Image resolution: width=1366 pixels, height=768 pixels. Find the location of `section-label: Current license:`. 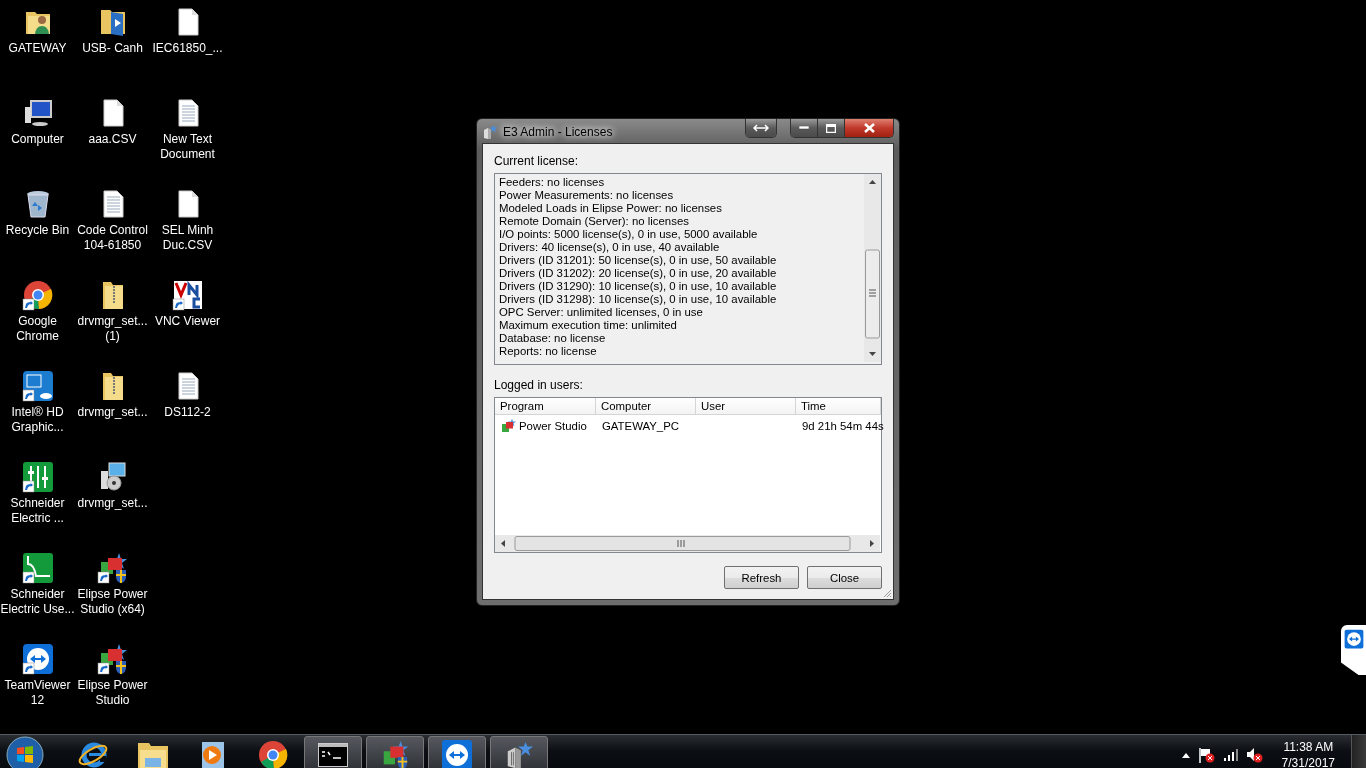

section-label: Current license: is located at coordinates (537, 161).